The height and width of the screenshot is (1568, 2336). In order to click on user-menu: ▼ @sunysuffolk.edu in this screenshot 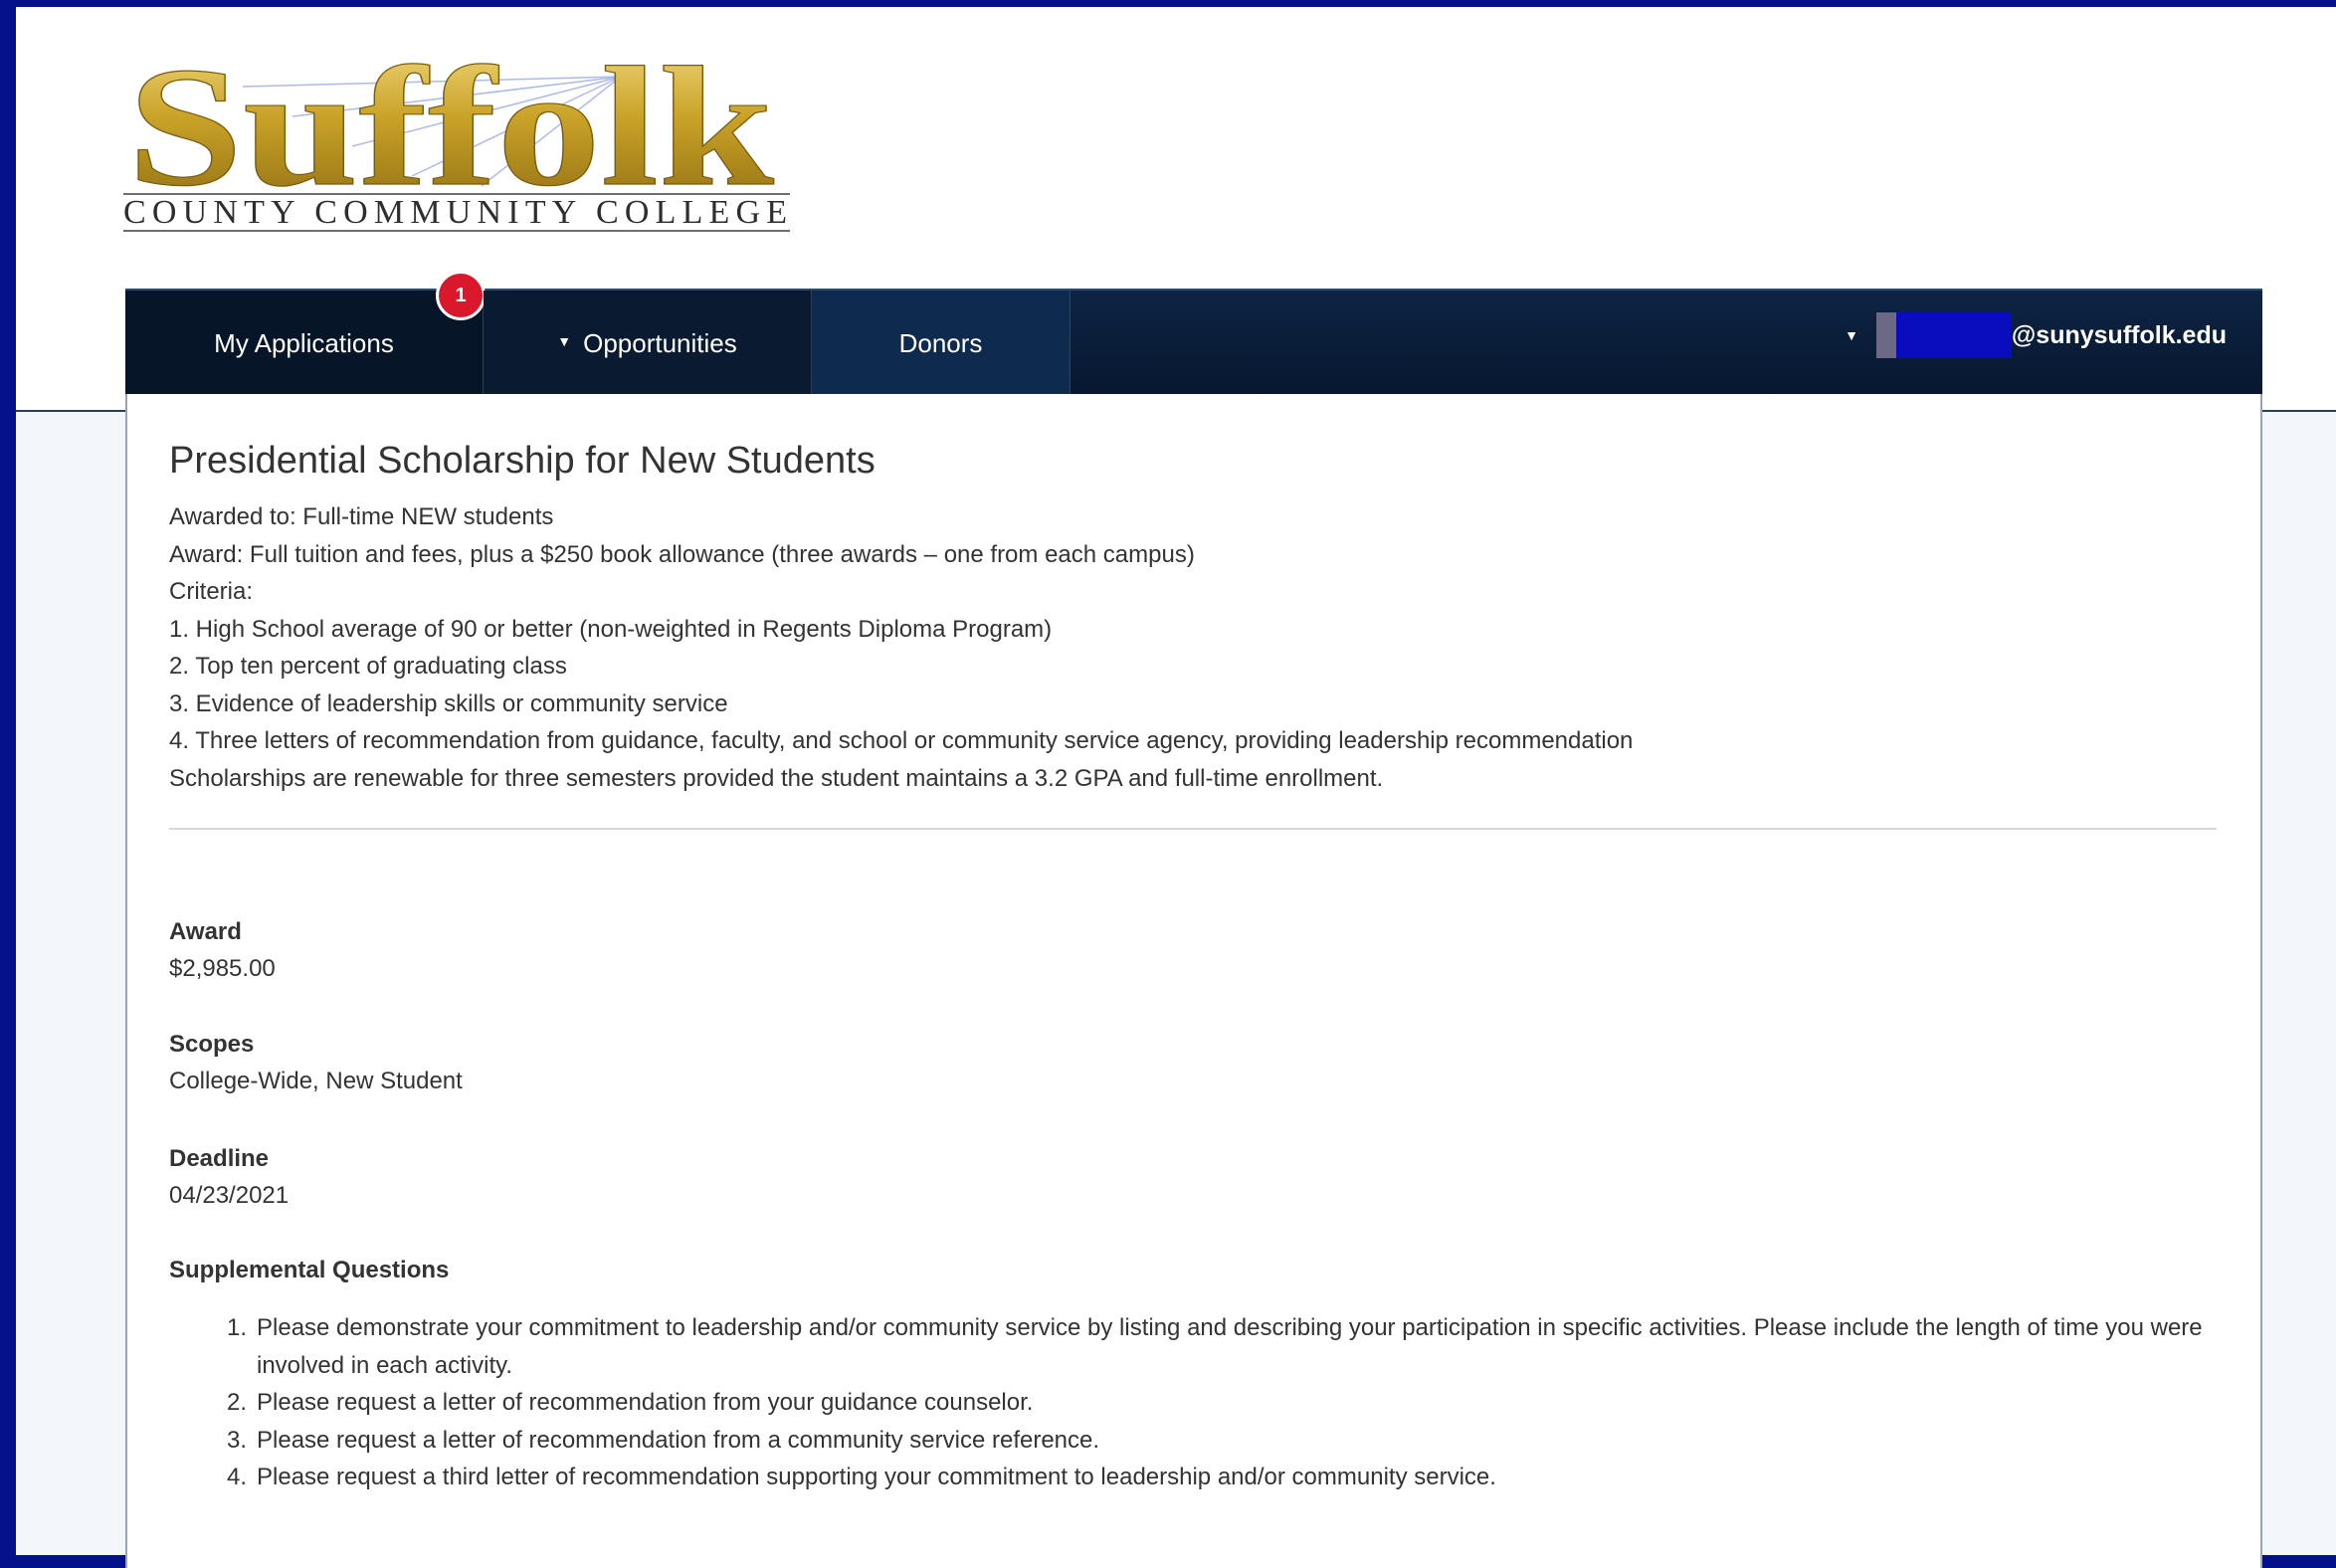, I will do `click(2036, 335)`.